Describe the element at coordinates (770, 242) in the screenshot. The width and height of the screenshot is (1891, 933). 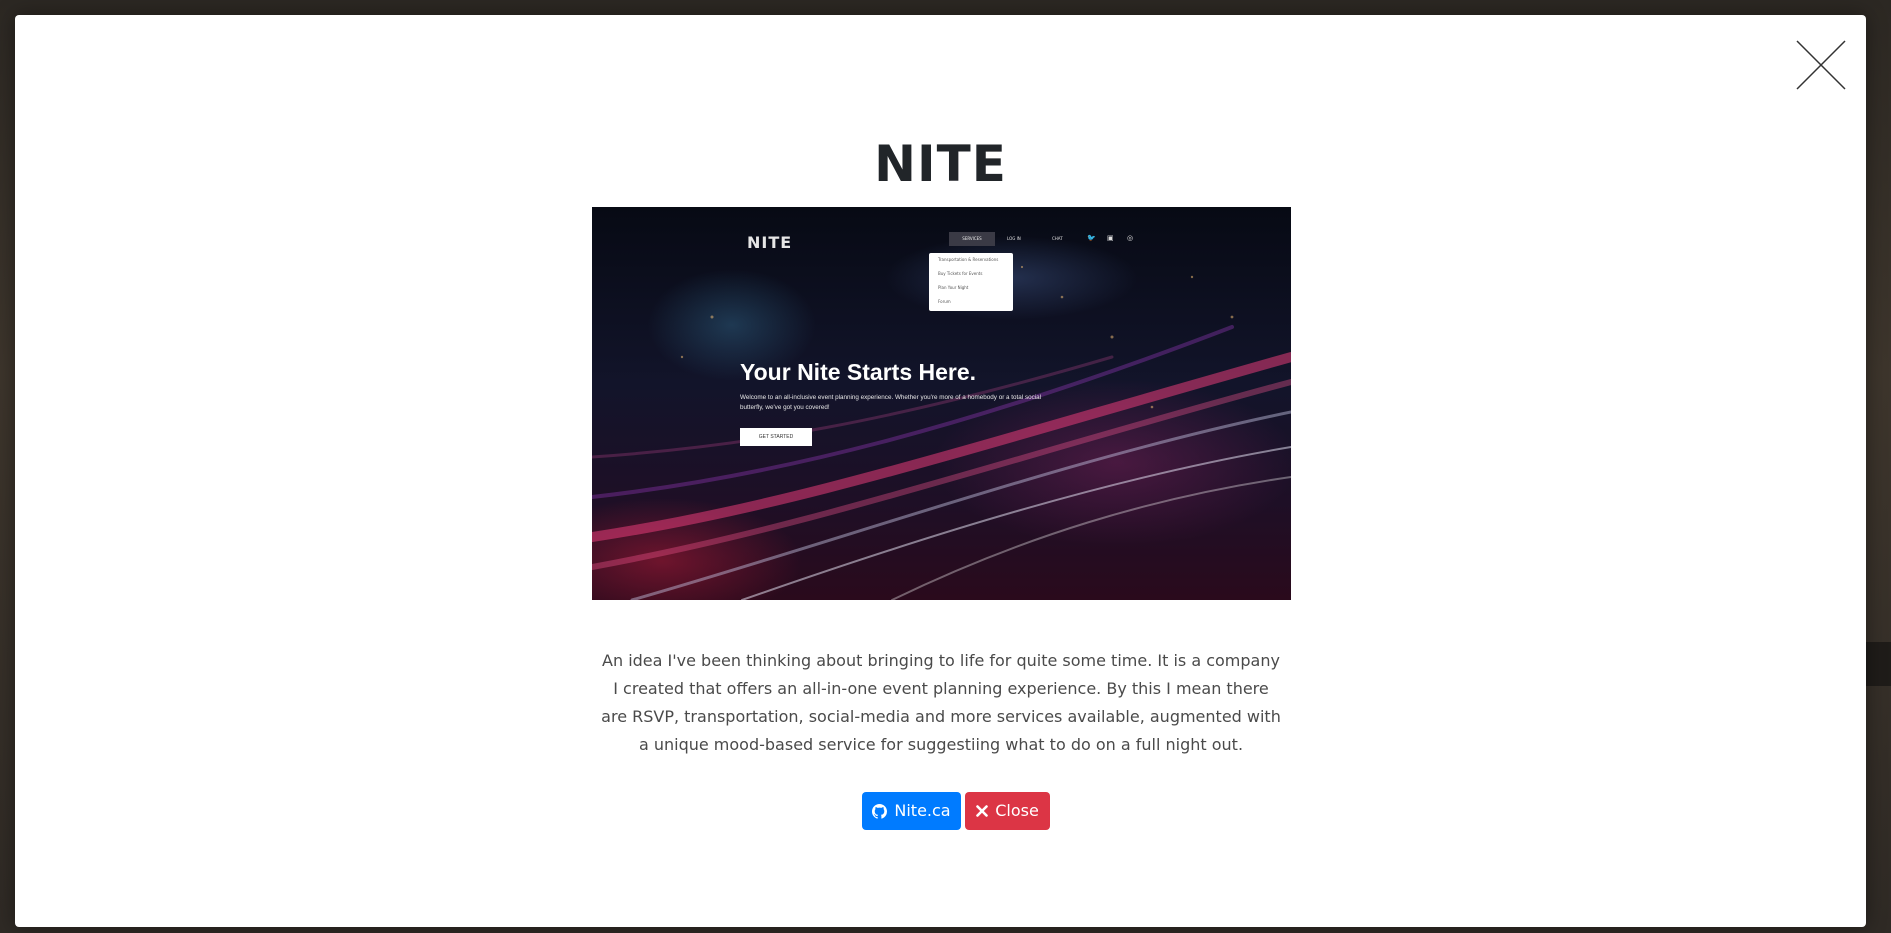
I see `preview-logo: NITE` at that location.